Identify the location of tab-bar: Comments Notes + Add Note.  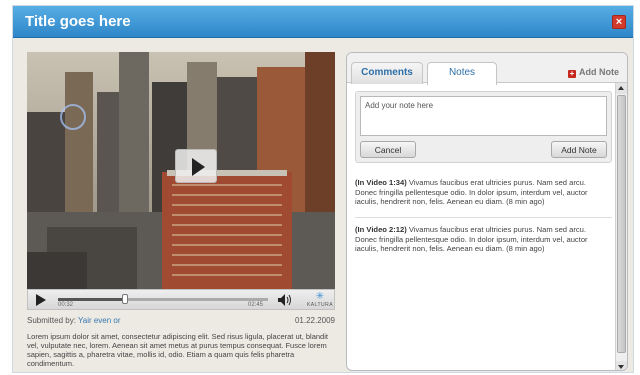
(487, 69).